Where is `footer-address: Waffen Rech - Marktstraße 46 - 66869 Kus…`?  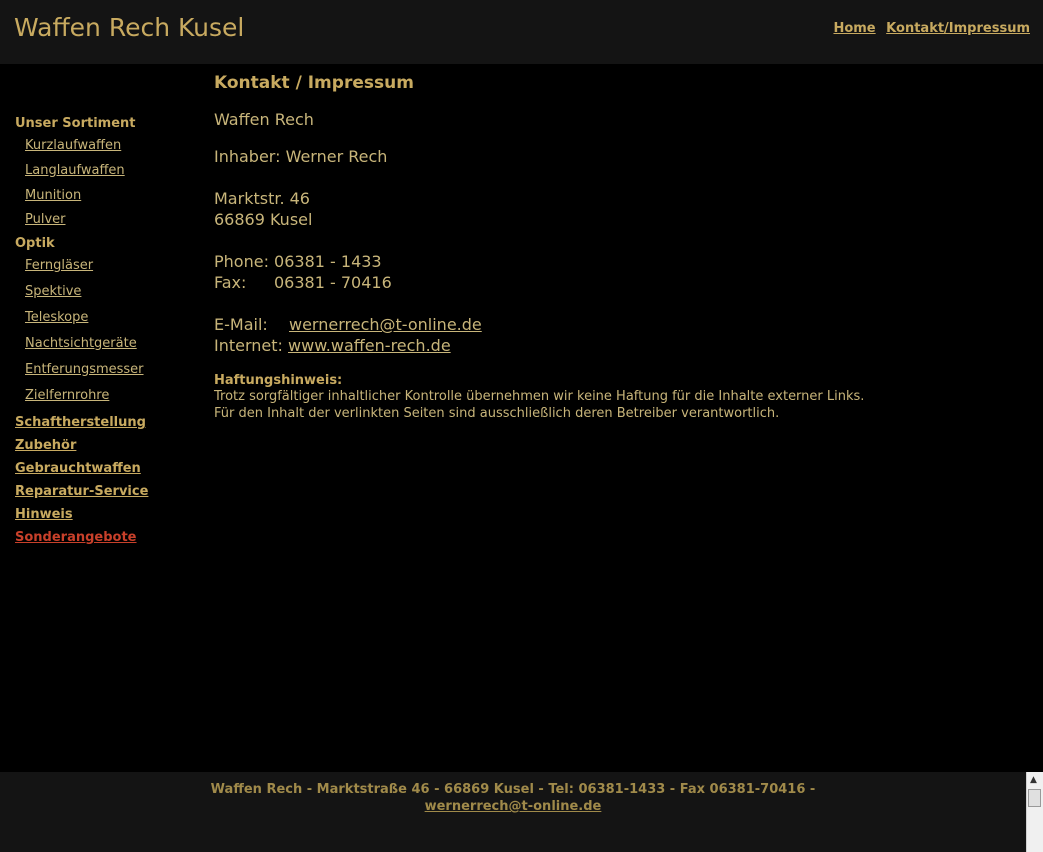 footer-address: Waffen Rech - Marktstraße 46 - 66869 Kus… is located at coordinates (513, 789).